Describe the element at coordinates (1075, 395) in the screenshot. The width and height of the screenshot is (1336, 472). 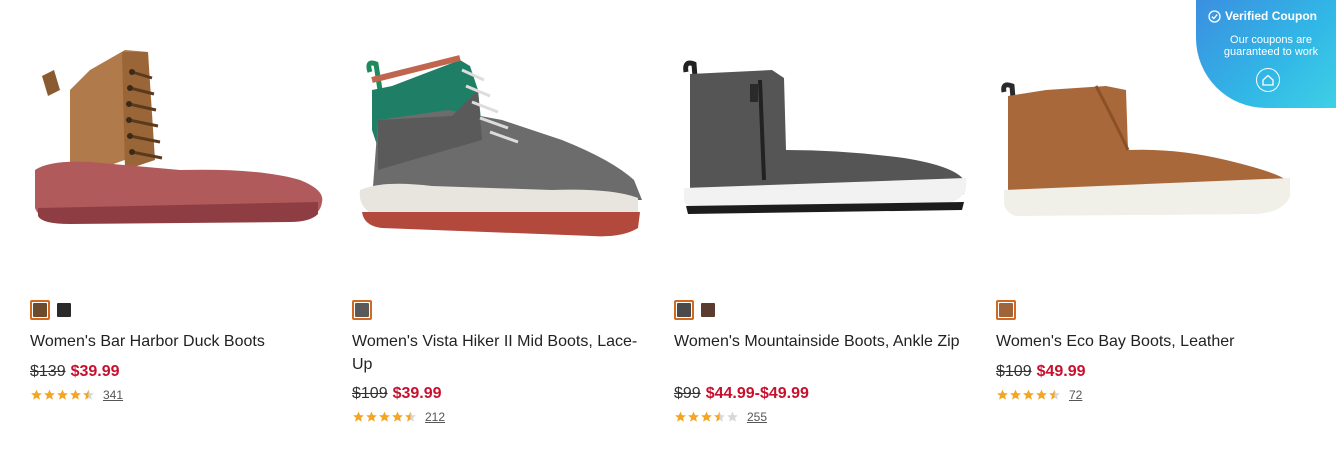
I see `review-count: 72` at that location.